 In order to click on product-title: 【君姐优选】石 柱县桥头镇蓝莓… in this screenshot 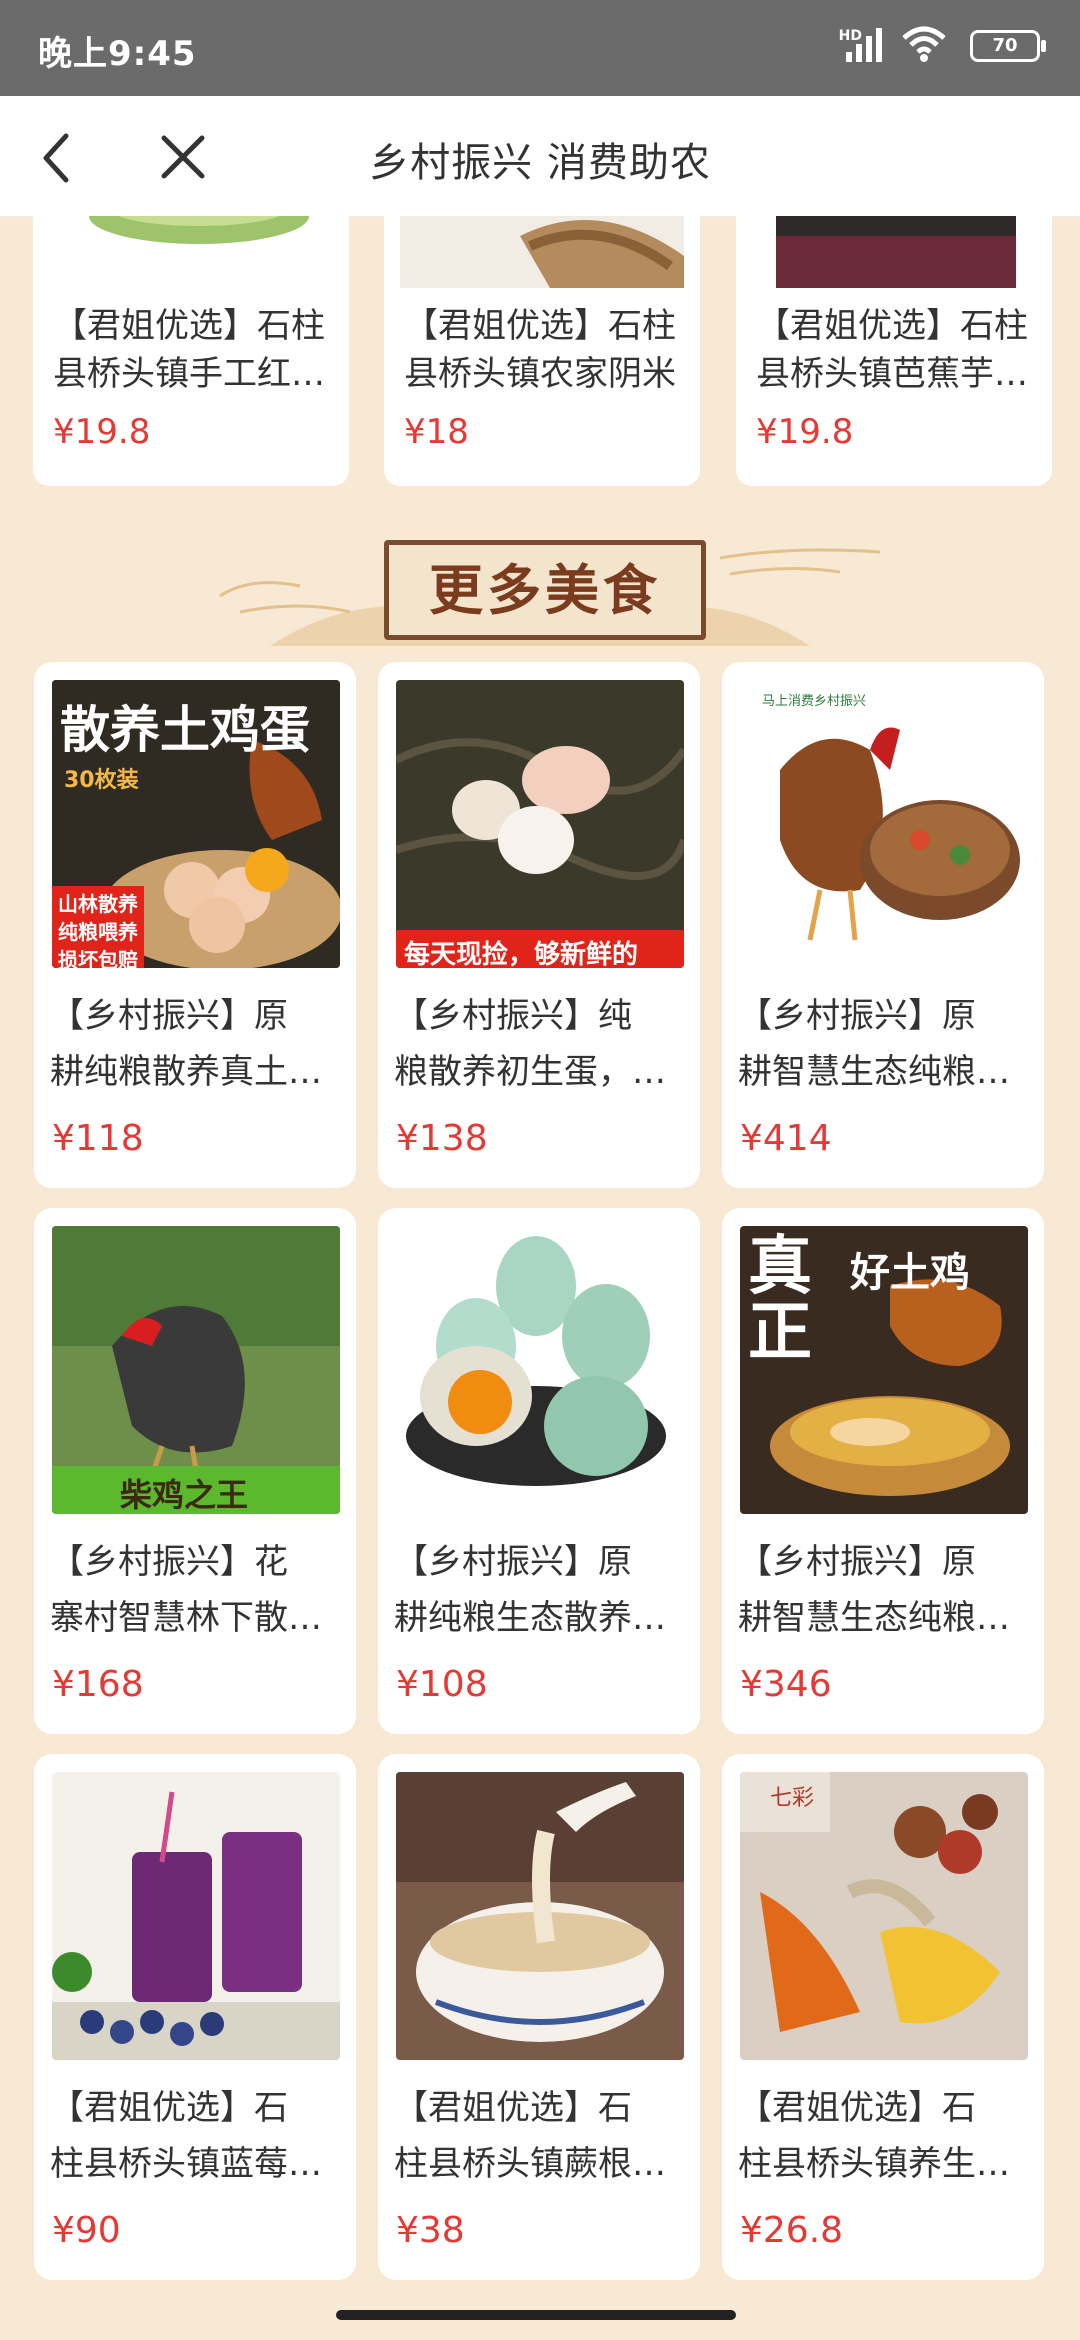, I will do `click(186, 2136)`.